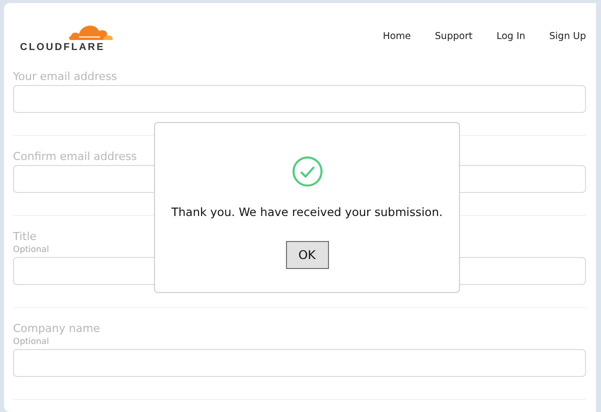 The image size is (601, 412). Describe the element at coordinates (396, 36) in the screenshot. I see `nav-link: Home` at that location.